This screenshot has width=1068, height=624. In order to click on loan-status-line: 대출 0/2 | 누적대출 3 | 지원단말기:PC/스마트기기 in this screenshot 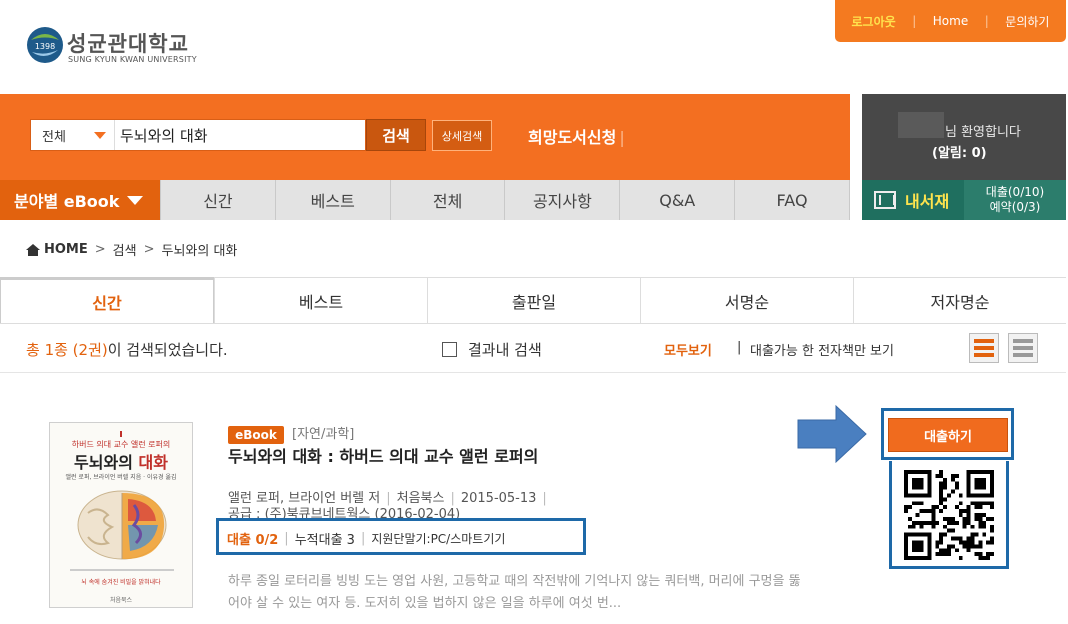, I will do `click(366, 538)`.